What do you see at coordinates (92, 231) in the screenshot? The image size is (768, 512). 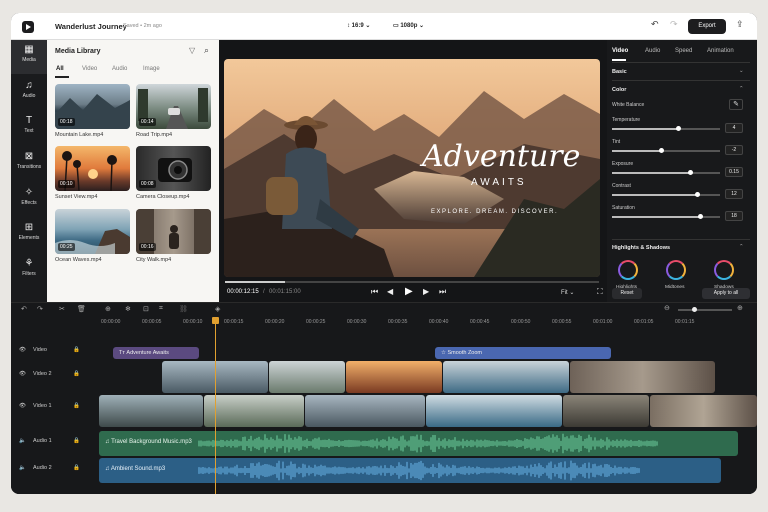 I see `media-item-ocean-waves: 00:25` at bounding box center [92, 231].